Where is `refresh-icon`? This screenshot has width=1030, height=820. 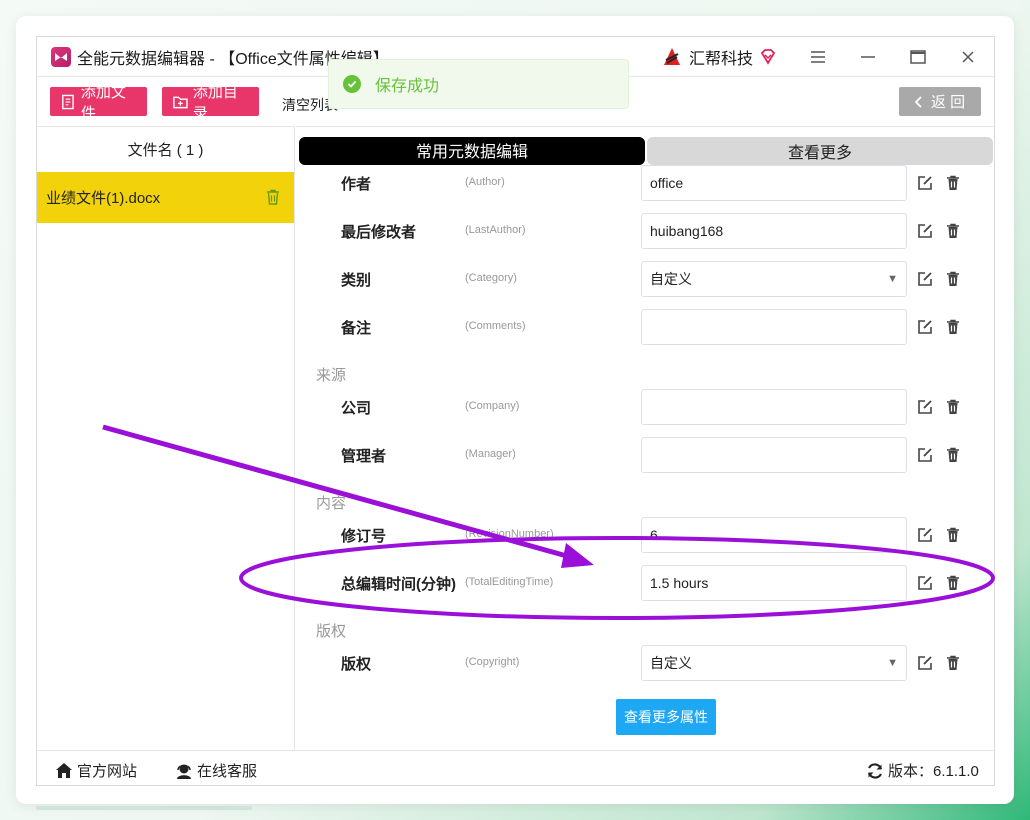 refresh-icon is located at coordinates (875, 770).